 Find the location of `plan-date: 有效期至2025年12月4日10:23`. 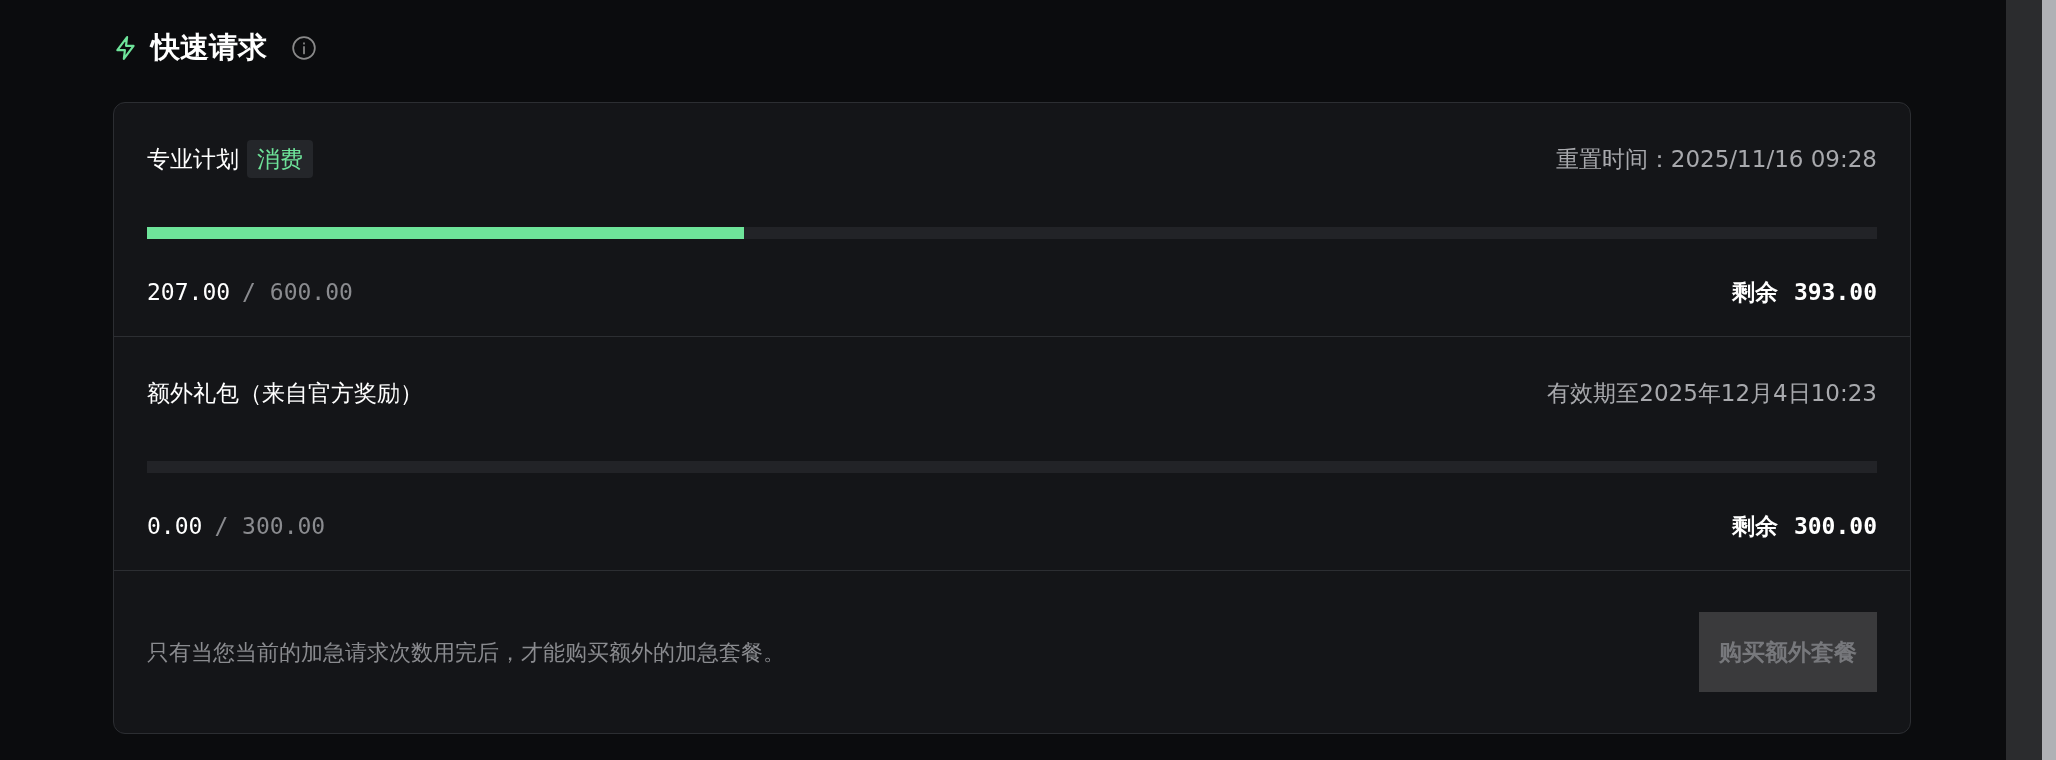

plan-date: 有效期至2025年12月4日10:23 is located at coordinates (1712, 393).